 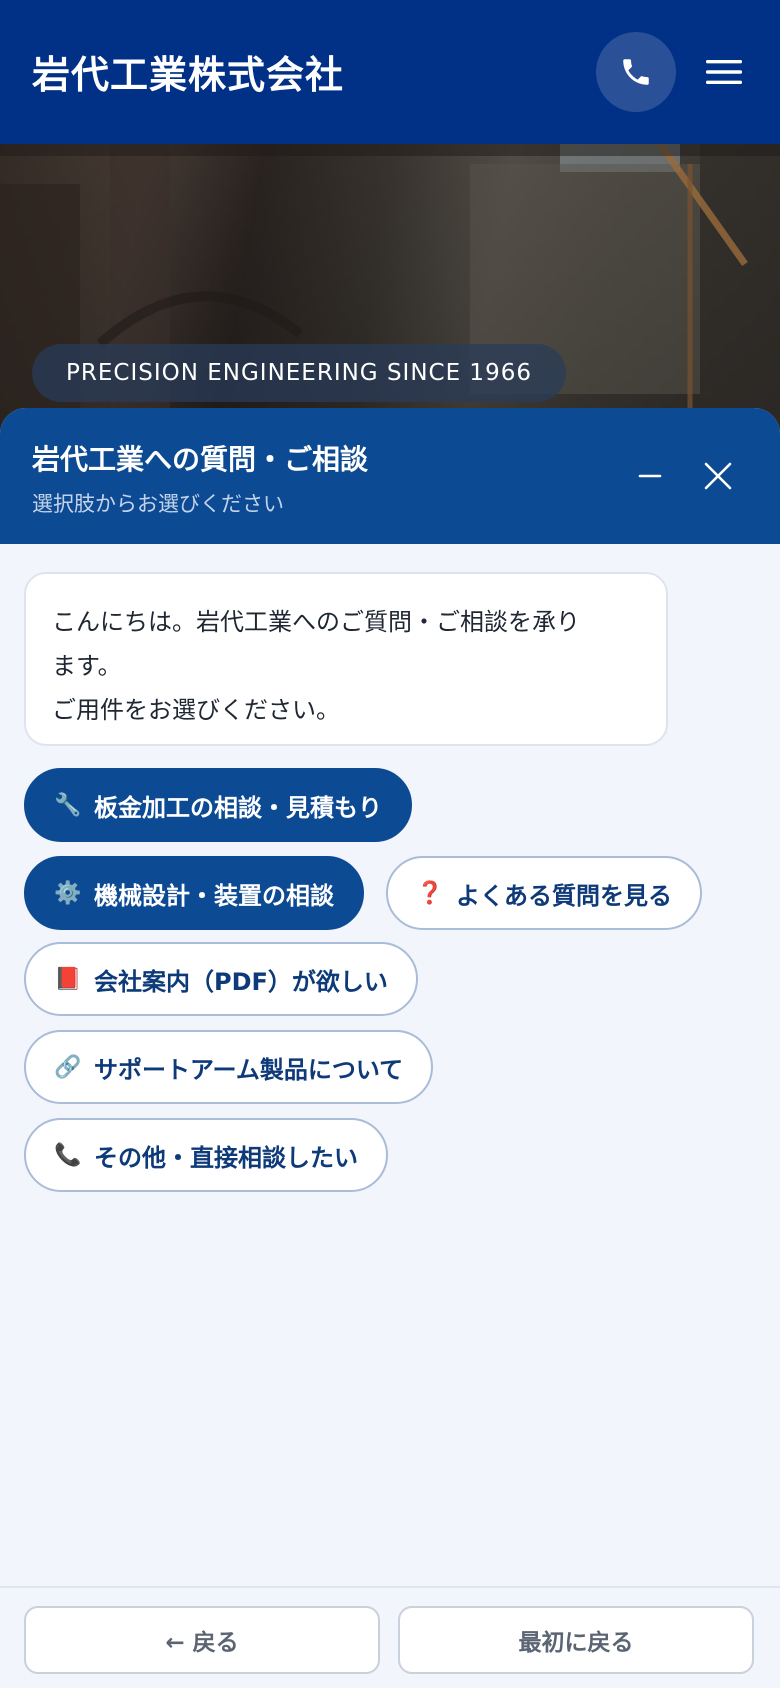 I want to click on site-header: 岩代工業株式会社, so click(x=390, y=72).